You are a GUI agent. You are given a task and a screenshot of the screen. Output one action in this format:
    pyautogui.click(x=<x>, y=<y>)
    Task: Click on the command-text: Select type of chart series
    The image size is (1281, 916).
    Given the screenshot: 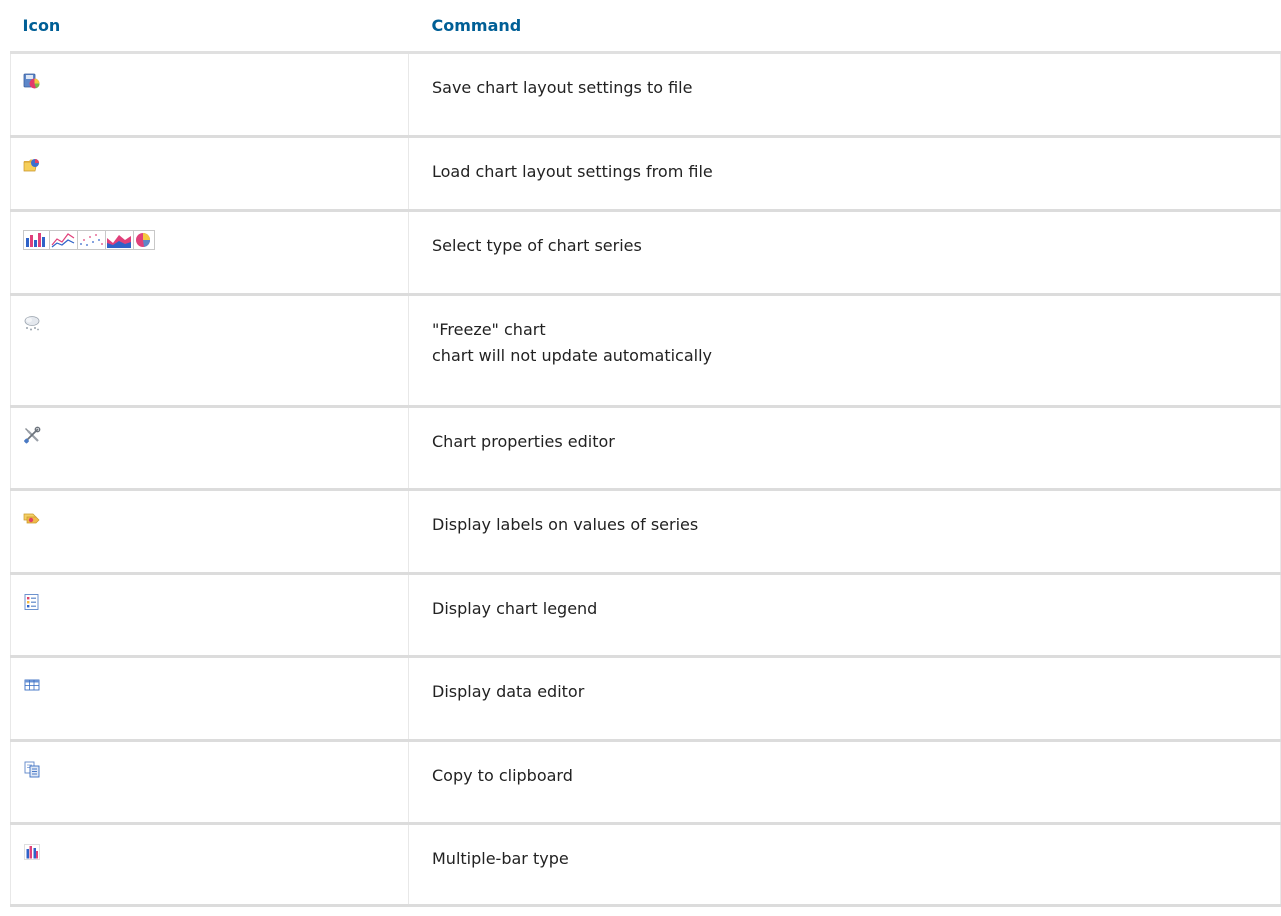 What is the action you would take?
    pyautogui.click(x=537, y=245)
    